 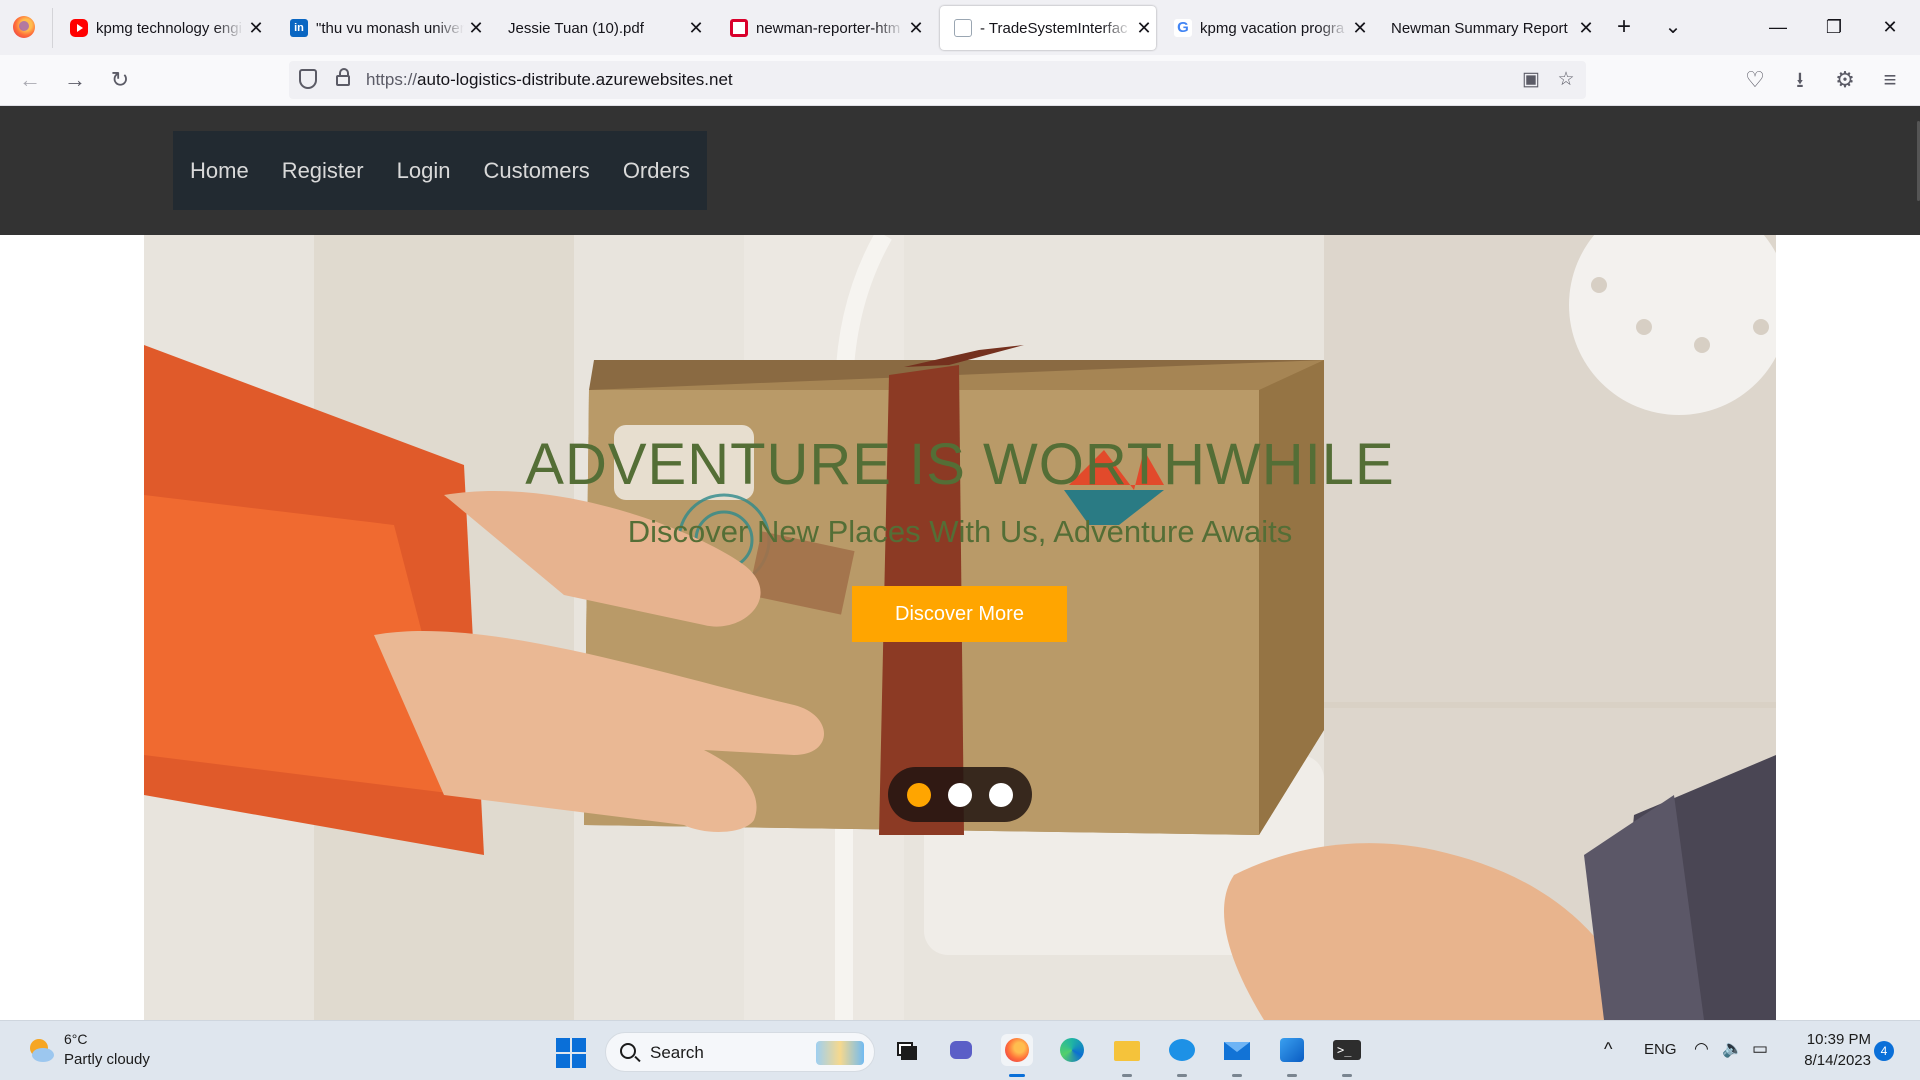 I want to click on tab-label: Newman Summary Report, so click(x=1479, y=28).